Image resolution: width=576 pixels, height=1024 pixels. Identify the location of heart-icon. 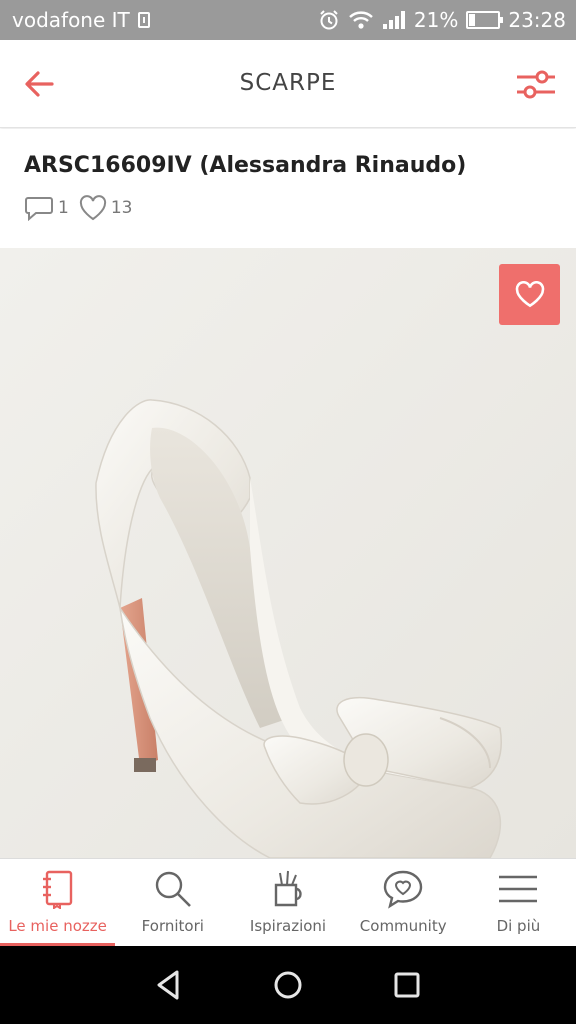
(529, 293).